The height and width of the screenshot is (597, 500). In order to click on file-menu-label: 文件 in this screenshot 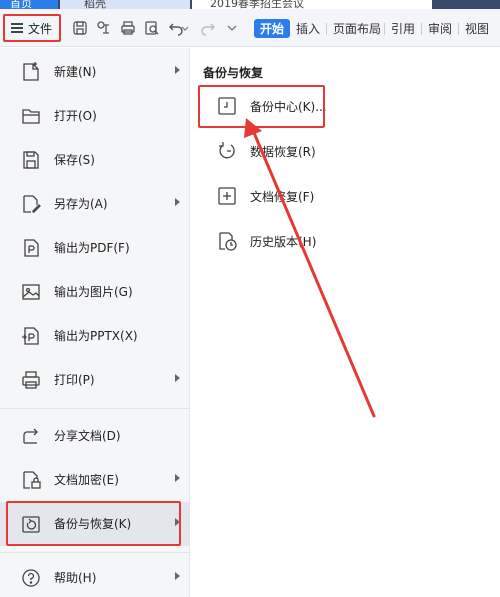, I will do `click(40, 28)`.